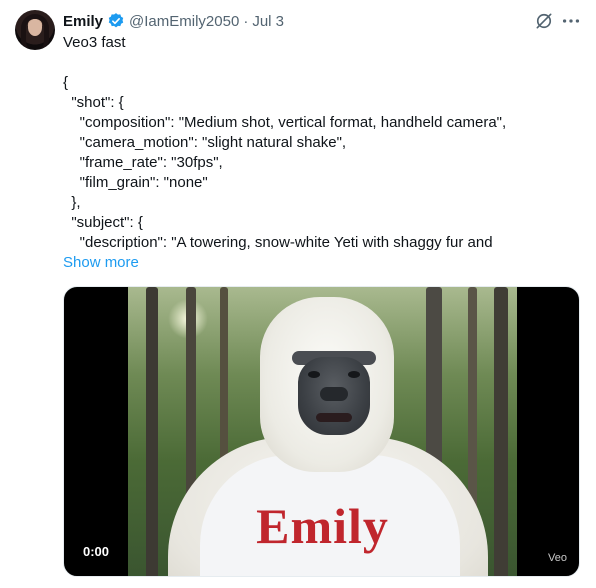 The width and height of the screenshot is (596, 588). Describe the element at coordinates (557, 558) in the screenshot. I see `veo-watermark: Veo` at that location.